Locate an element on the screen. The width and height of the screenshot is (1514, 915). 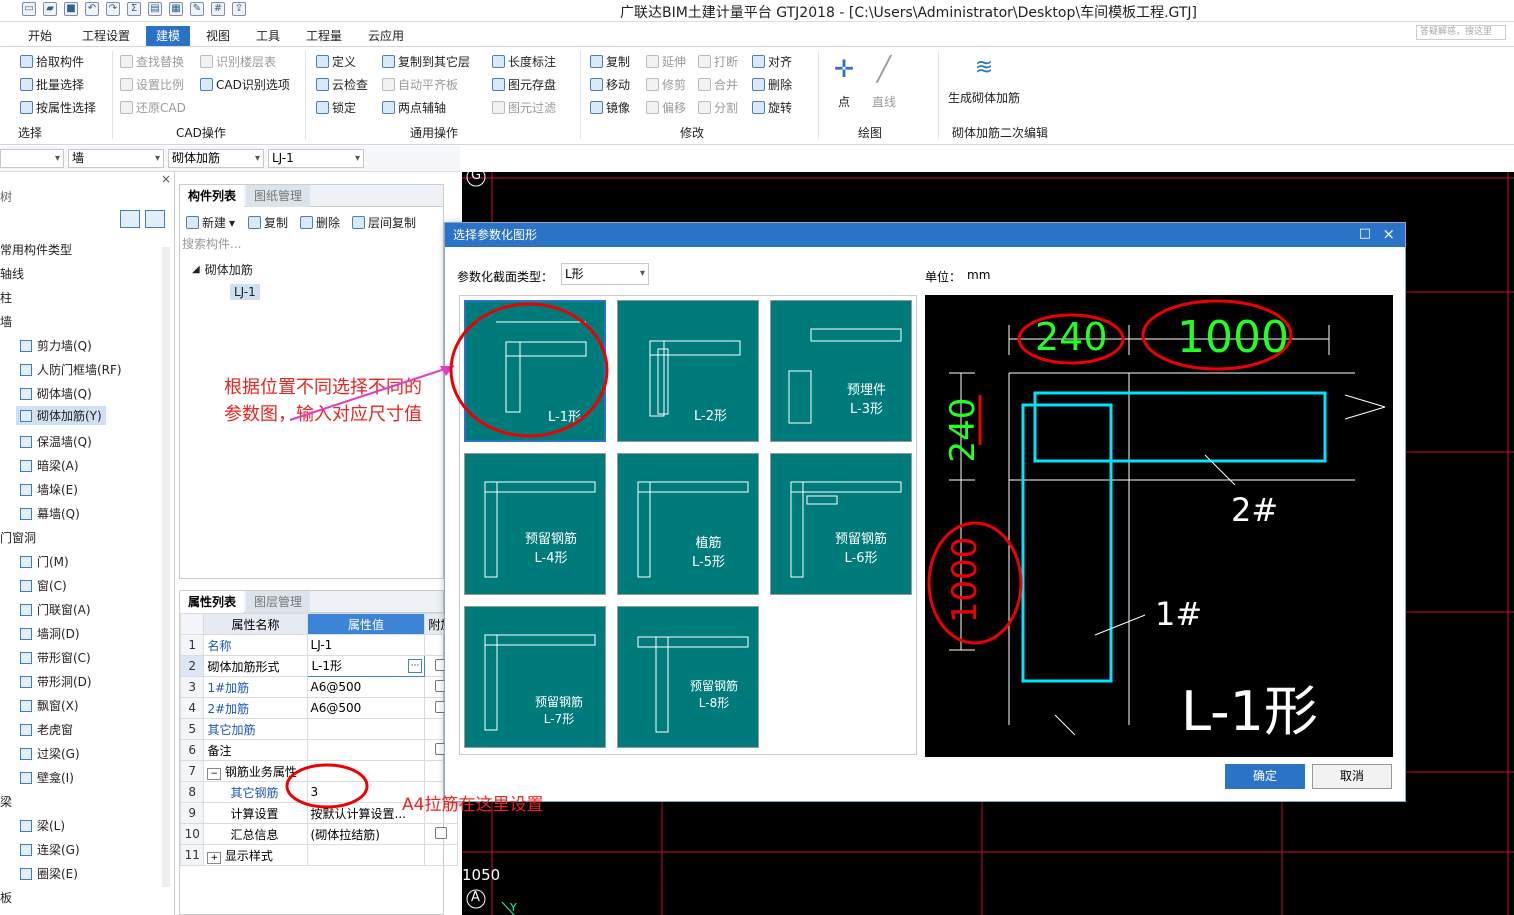
cad-options-button: CAD识别选项 is located at coordinates (245, 84).